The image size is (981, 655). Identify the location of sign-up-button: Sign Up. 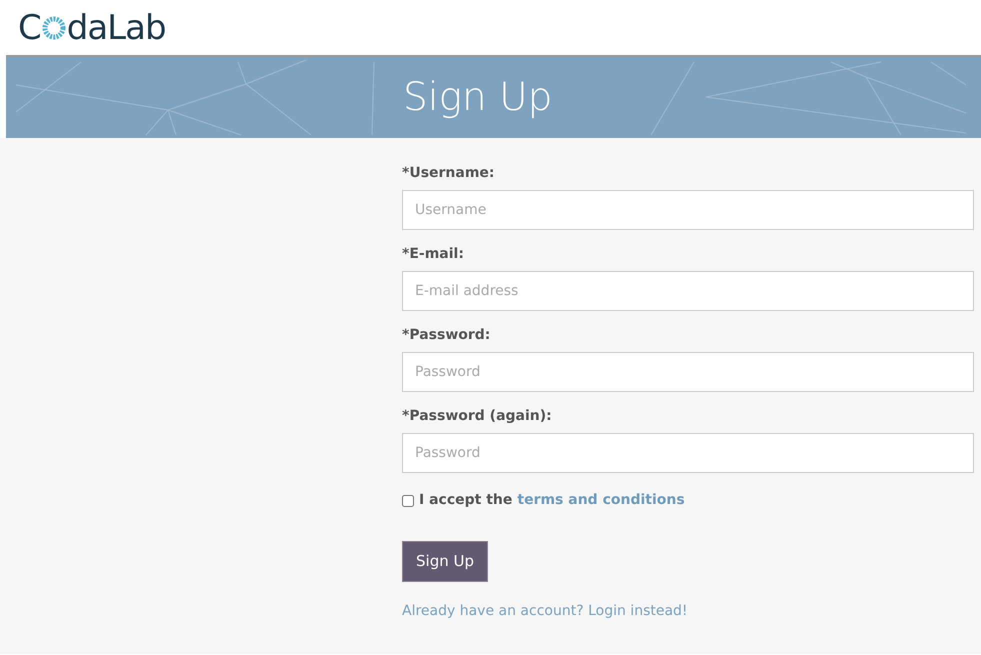
(445, 561).